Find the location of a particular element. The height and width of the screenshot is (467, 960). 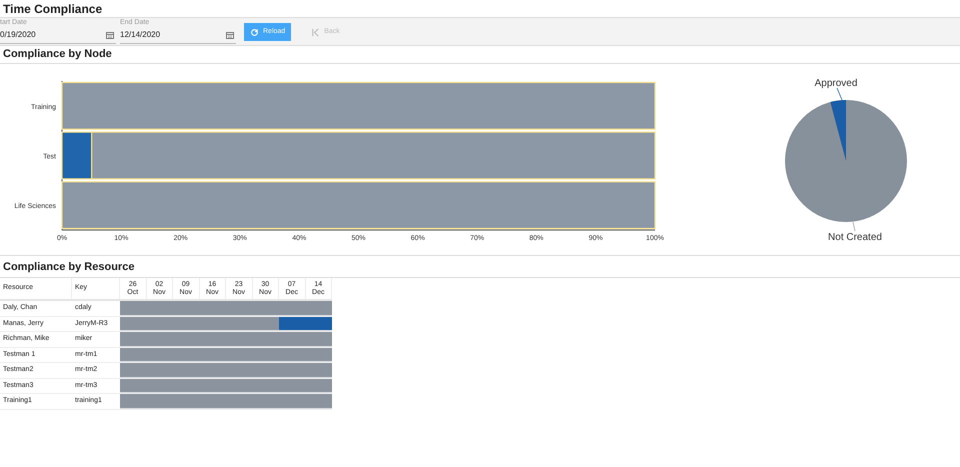

page-title: Time Compliance is located at coordinates (52, 9).